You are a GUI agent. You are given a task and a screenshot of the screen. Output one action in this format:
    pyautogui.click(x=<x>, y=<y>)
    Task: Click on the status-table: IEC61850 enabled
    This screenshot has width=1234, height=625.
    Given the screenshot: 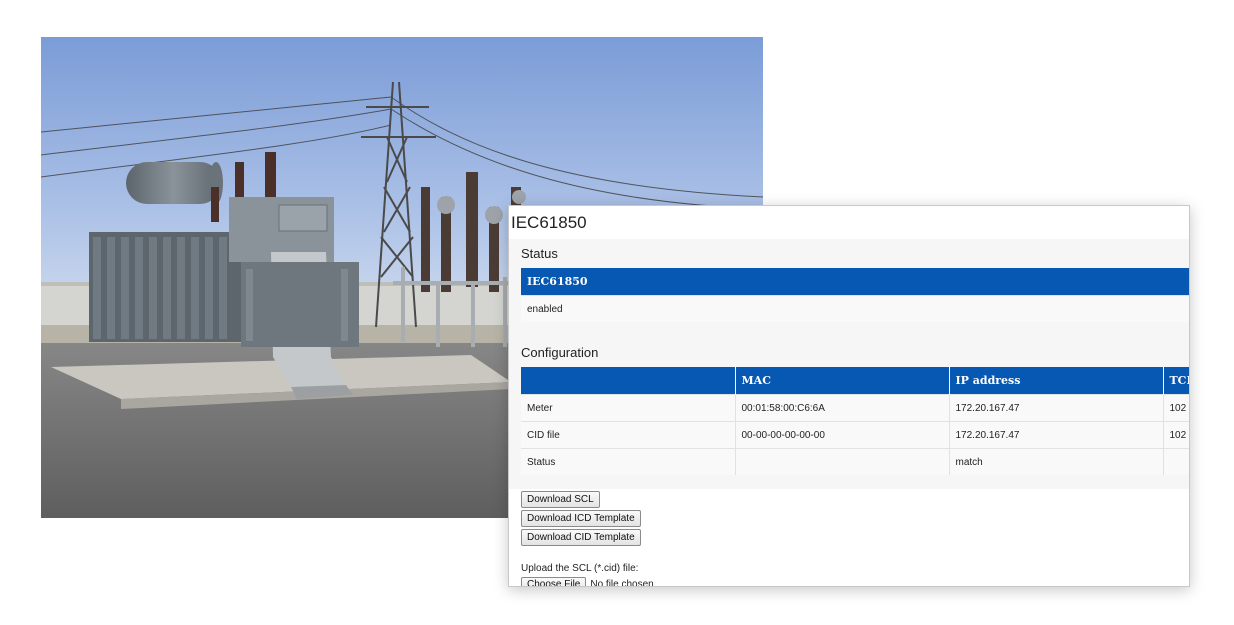 What is the action you would take?
    pyautogui.click(x=855, y=295)
    